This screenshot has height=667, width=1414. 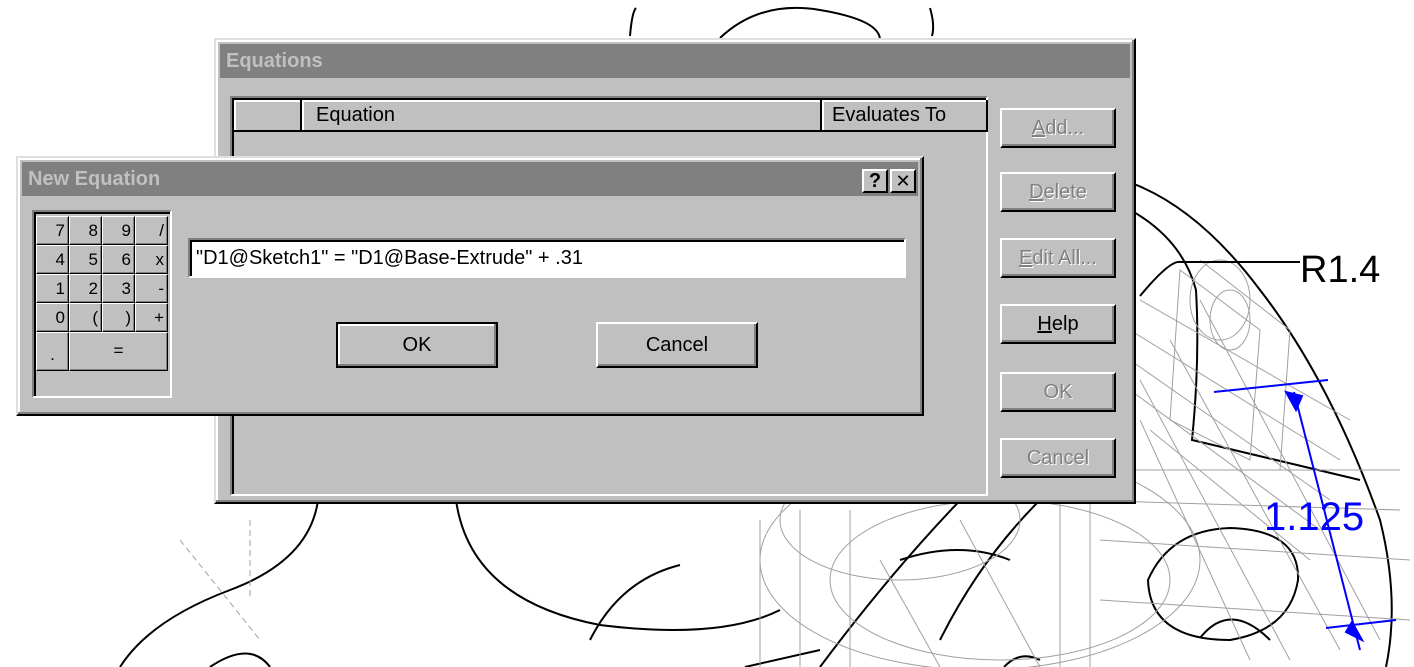 What do you see at coordinates (903, 181) in the screenshot?
I see `close-icon: ✕` at bounding box center [903, 181].